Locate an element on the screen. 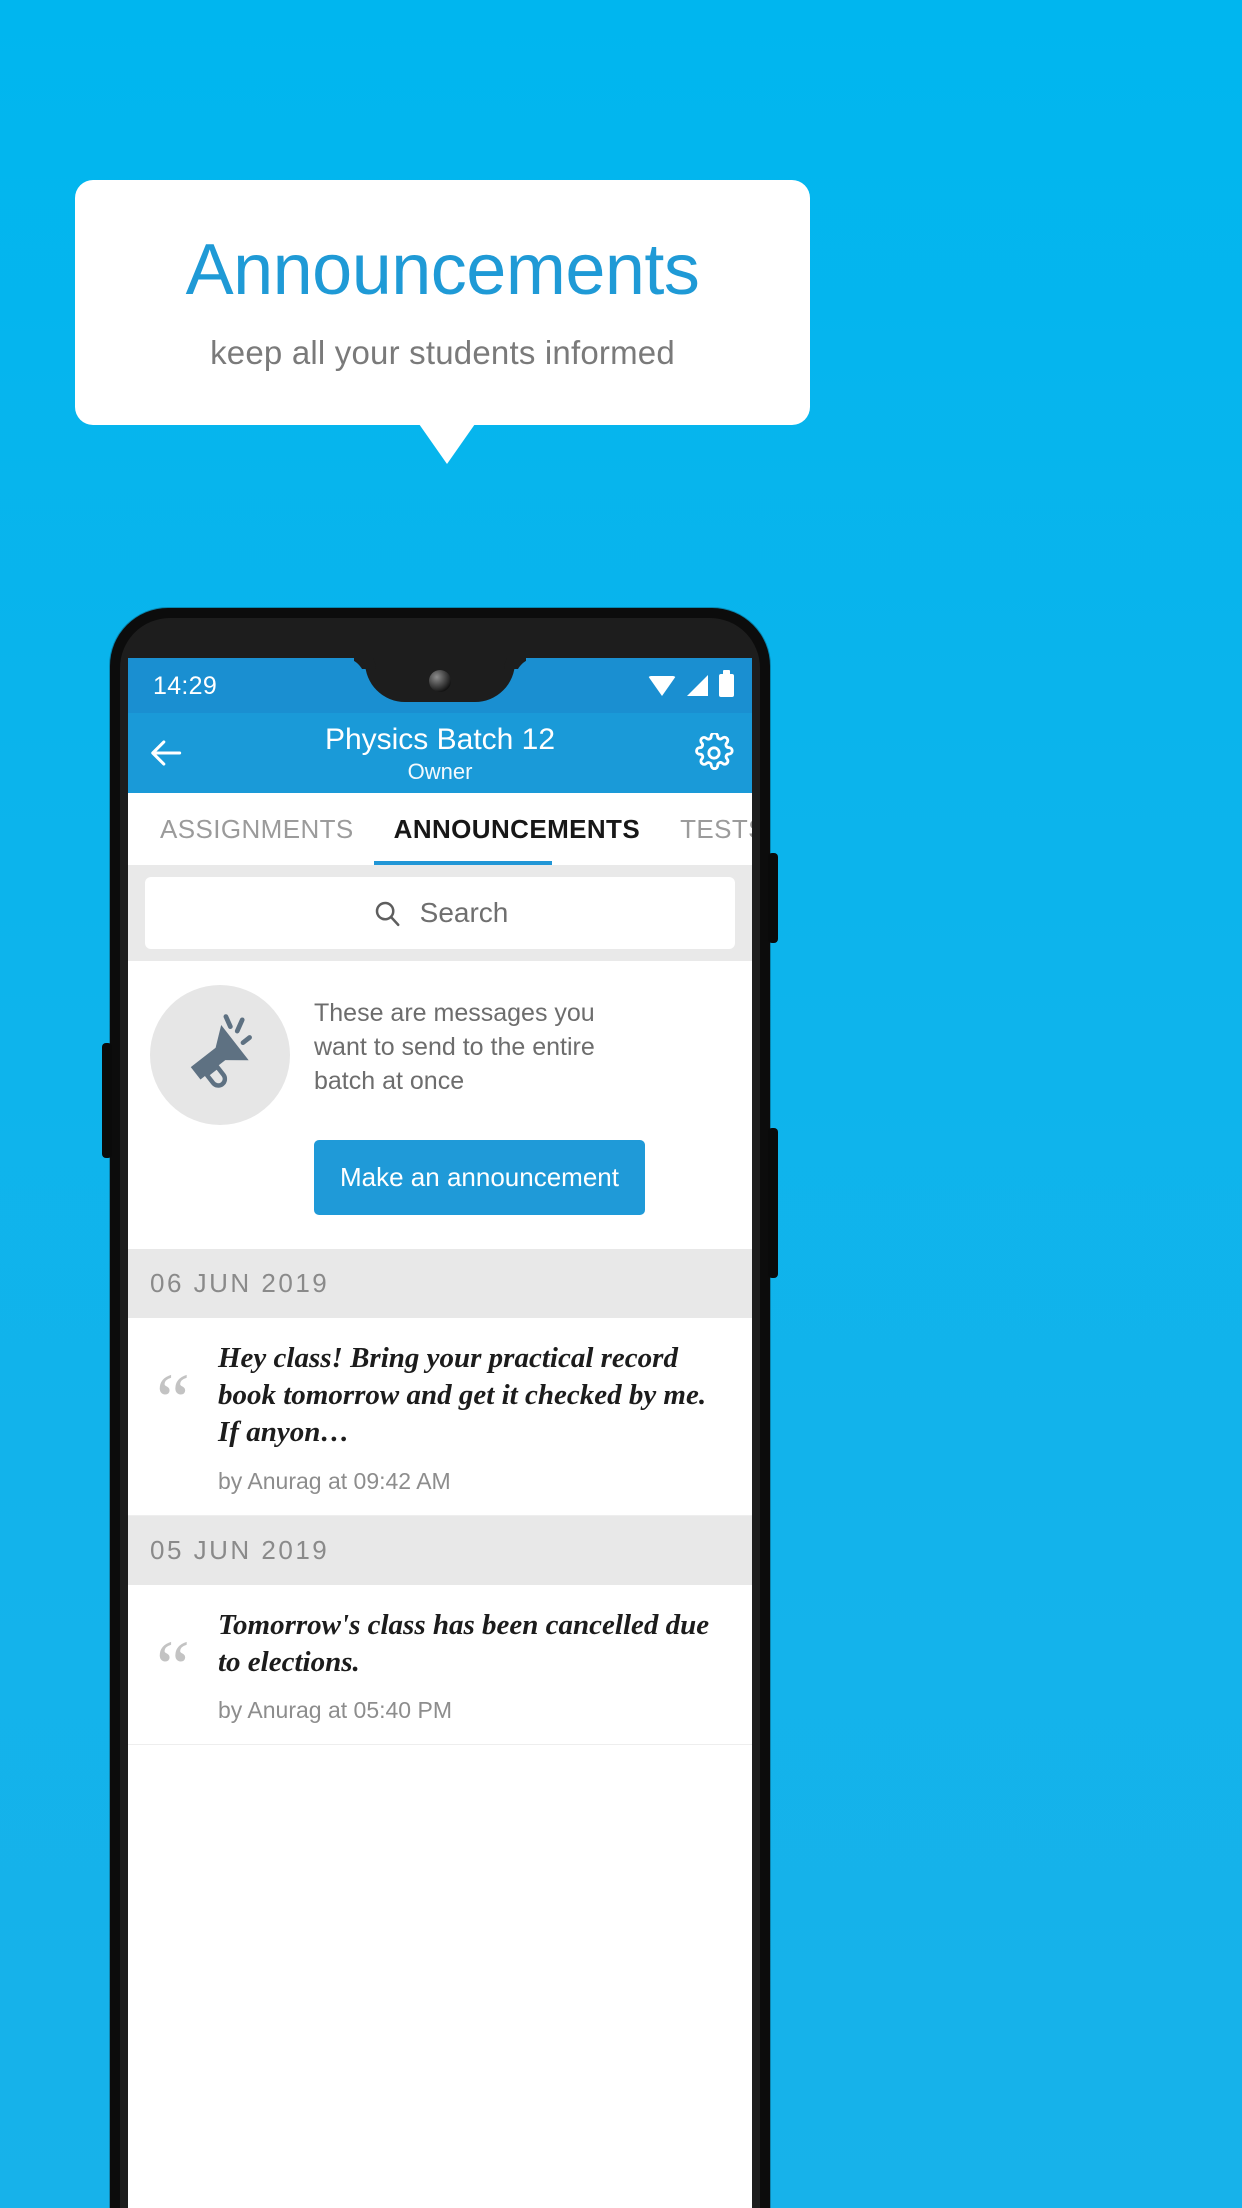 Image resolution: width=1242 pixels, height=2208 pixels. battery-icon is located at coordinates (726, 683).